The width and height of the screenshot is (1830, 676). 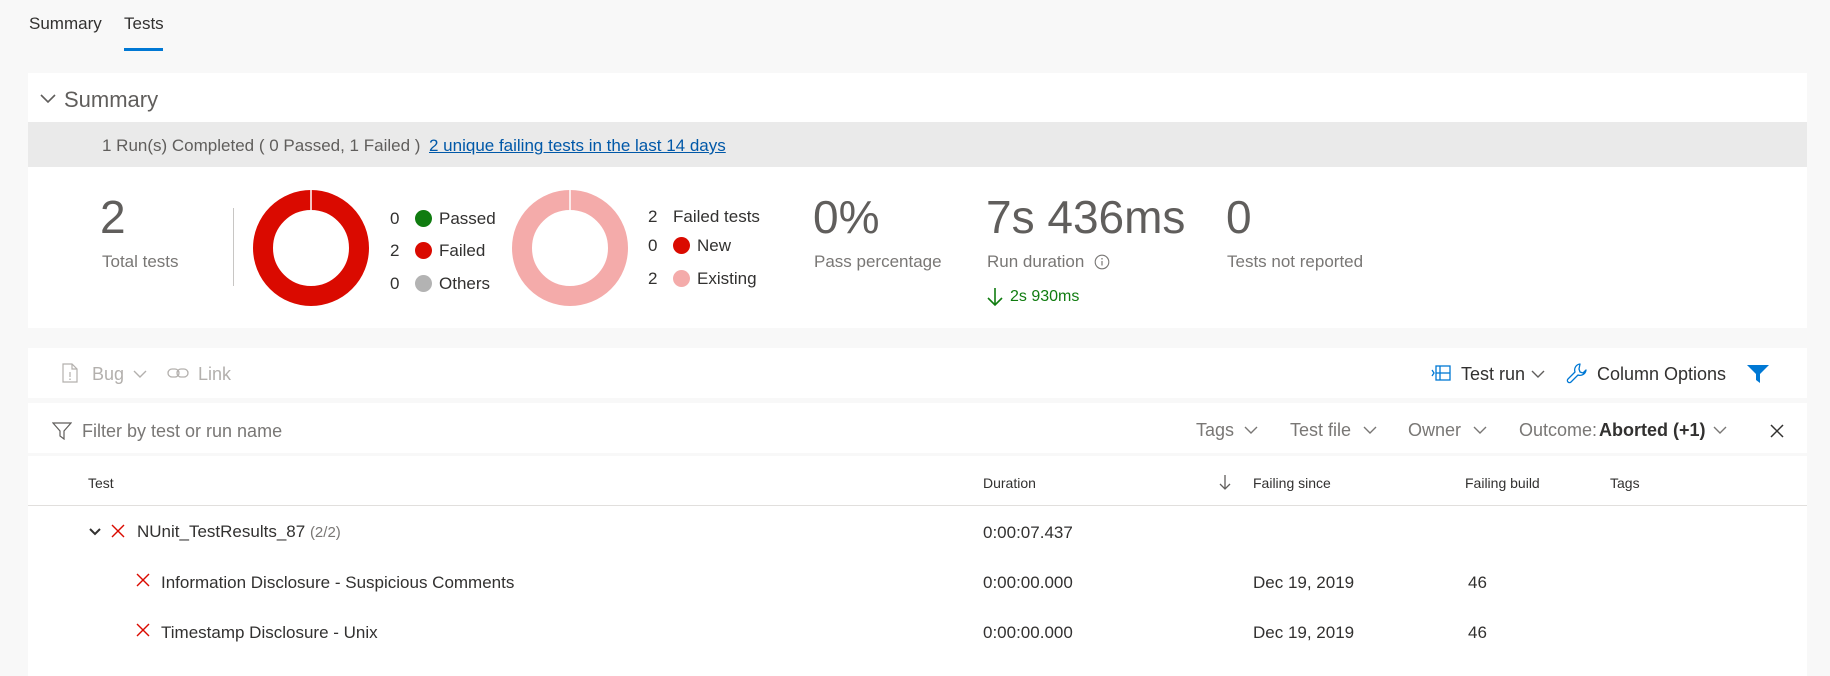 What do you see at coordinates (65, 24) in the screenshot?
I see `tab-summary: Summary` at bounding box center [65, 24].